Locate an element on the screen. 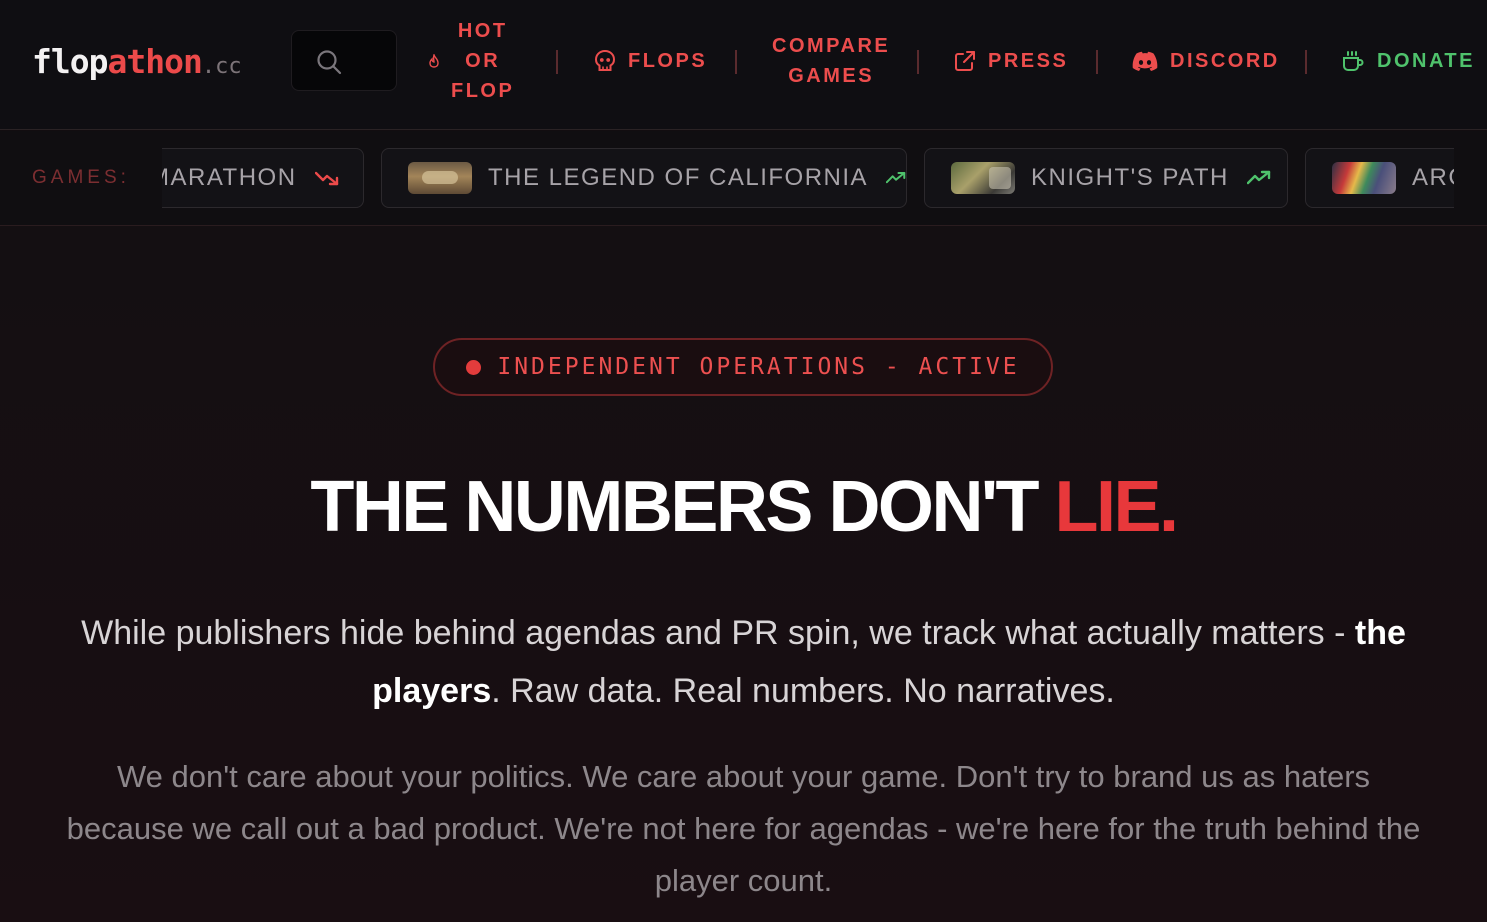 This screenshot has width=1487, height=922. ticker-game-knights-path: KNIGHT'S PATH is located at coordinates (1106, 178).